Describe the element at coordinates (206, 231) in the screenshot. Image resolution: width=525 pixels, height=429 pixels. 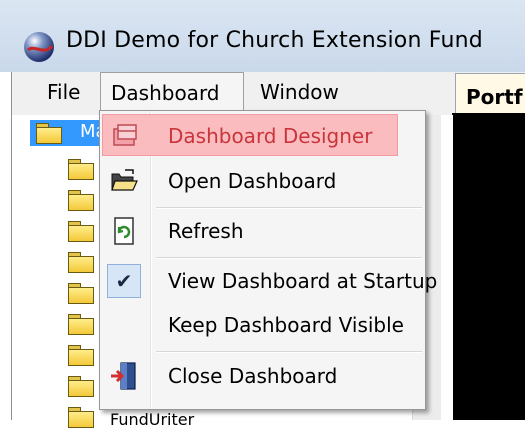
I see `menu-item-label: Refresh` at that location.